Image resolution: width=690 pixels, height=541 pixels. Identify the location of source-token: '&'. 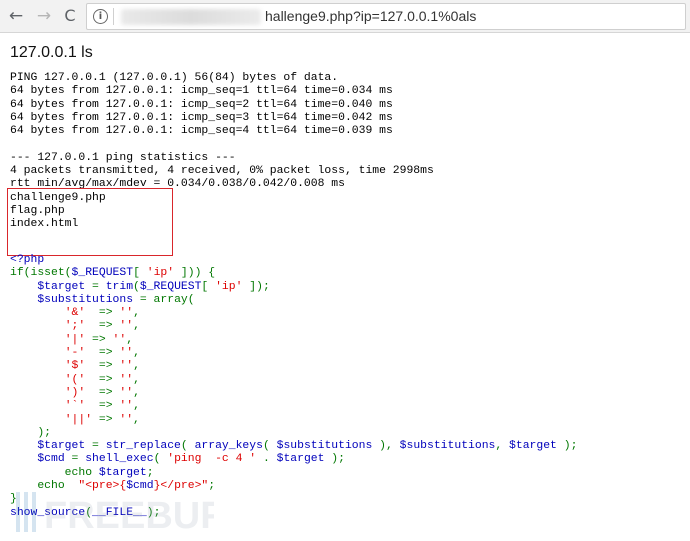
(75, 313).